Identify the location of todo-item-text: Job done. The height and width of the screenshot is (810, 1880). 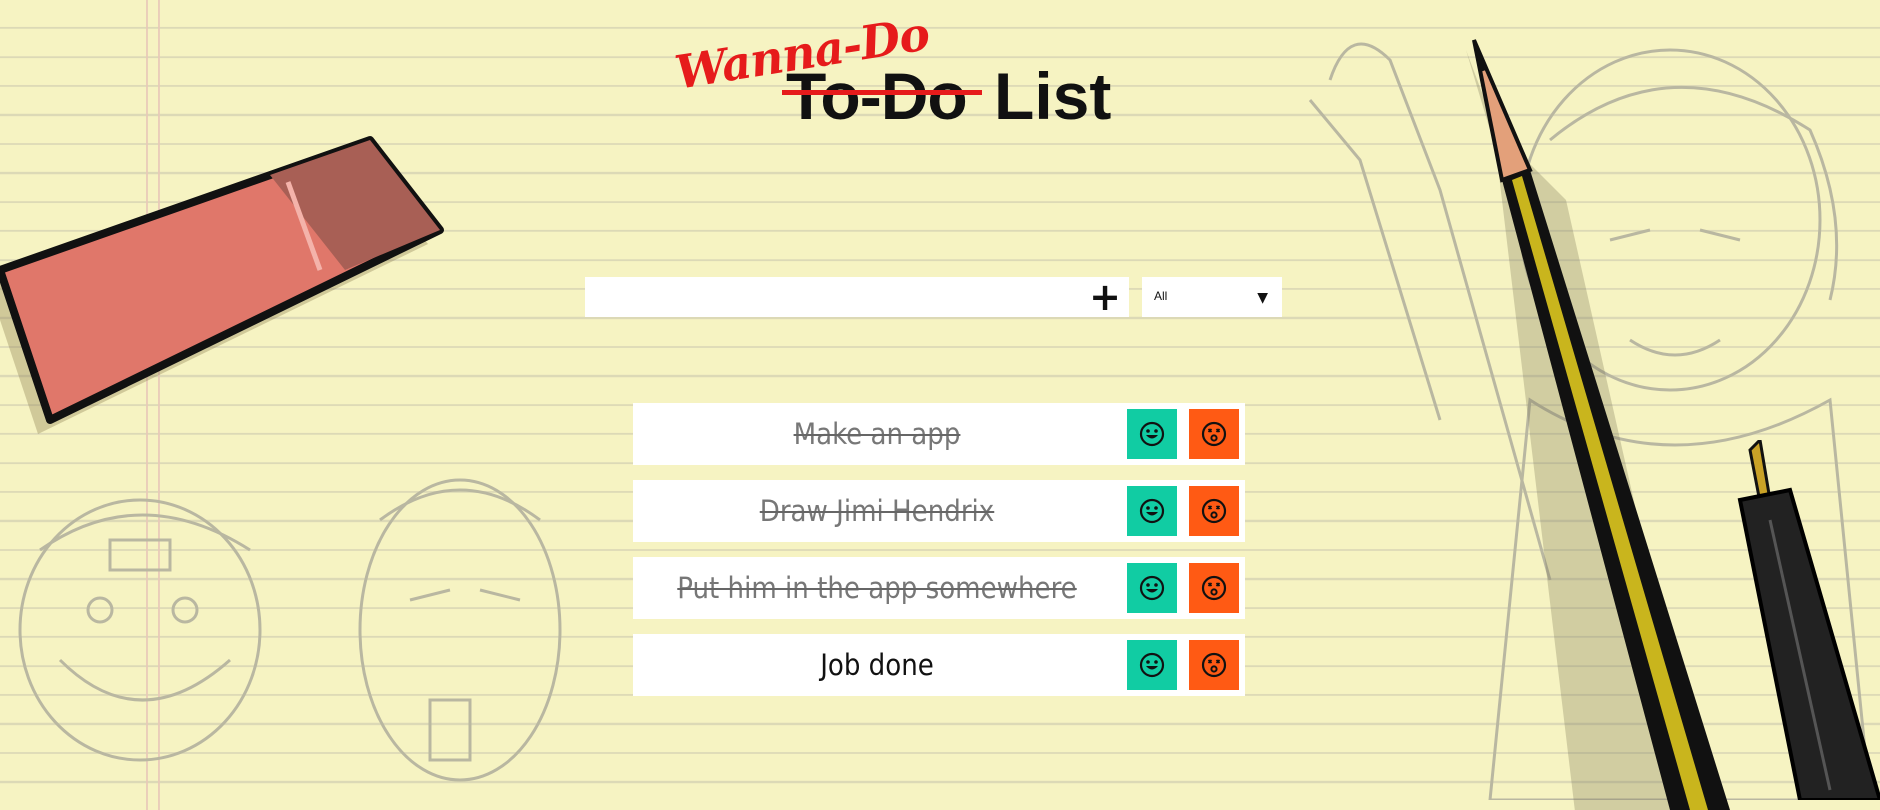
(877, 665).